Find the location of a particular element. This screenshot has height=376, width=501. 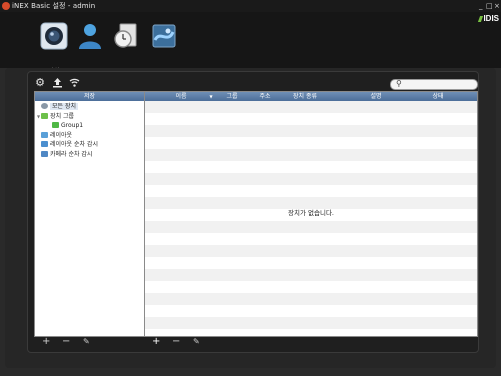

wifi-icon is located at coordinates (74, 83).